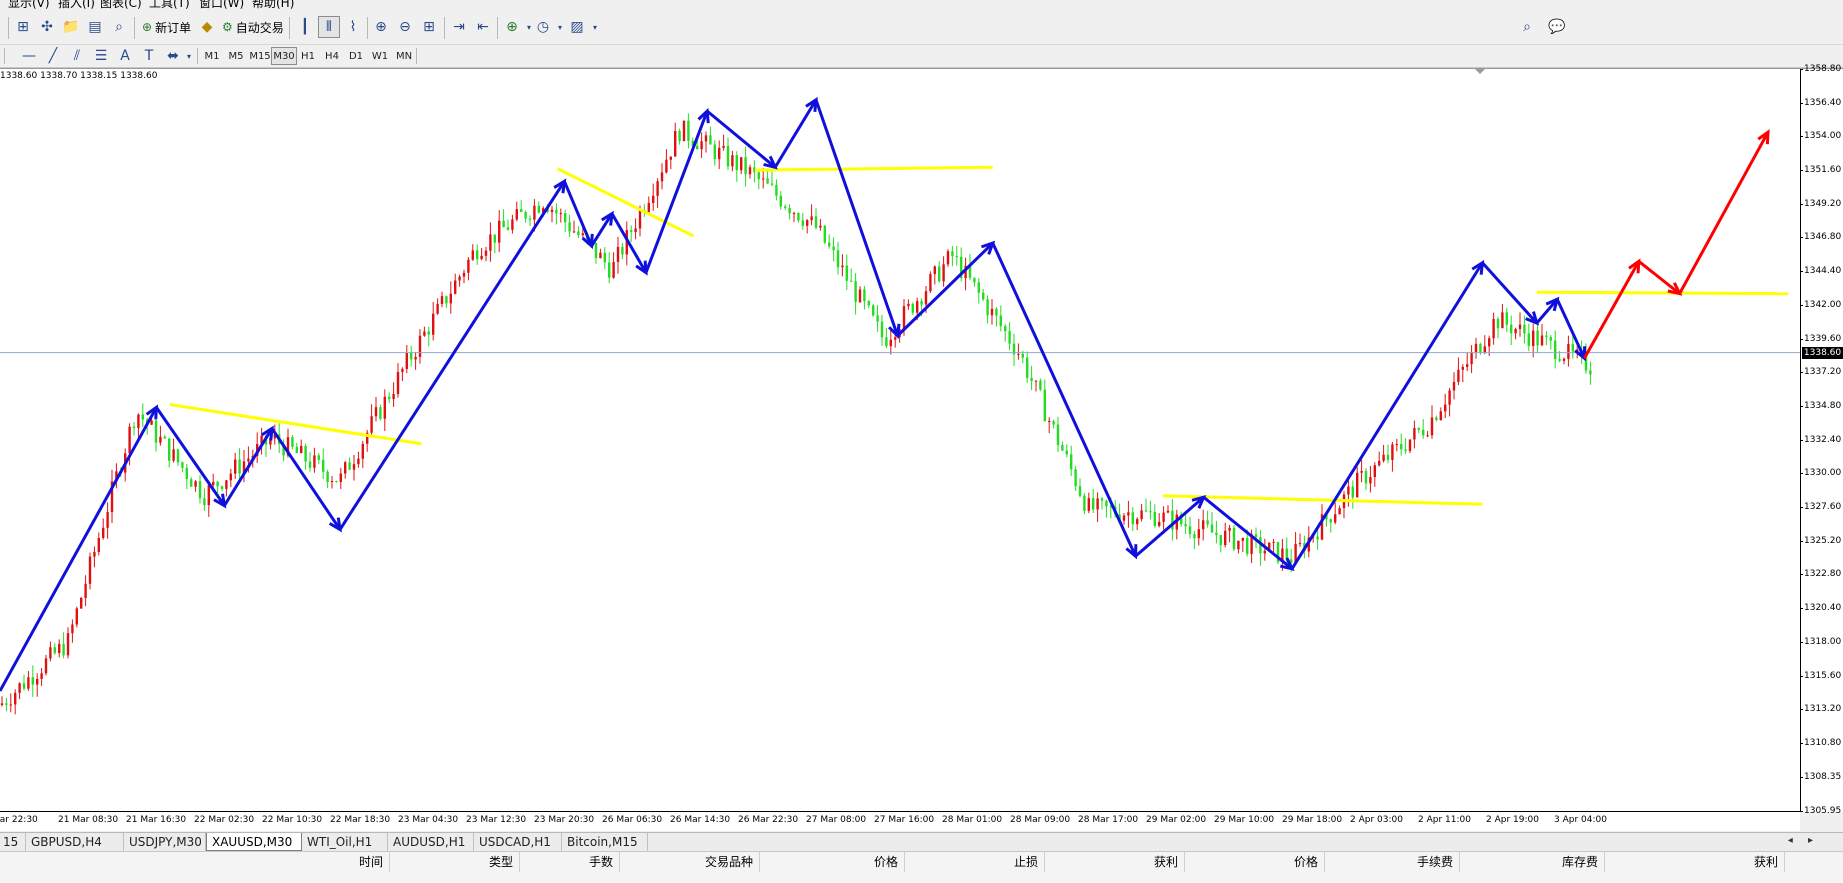 This screenshot has height=883, width=1843. What do you see at coordinates (329, 27) in the screenshot?
I see `candlestick-icon: ⫴` at bounding box center [329, 27].